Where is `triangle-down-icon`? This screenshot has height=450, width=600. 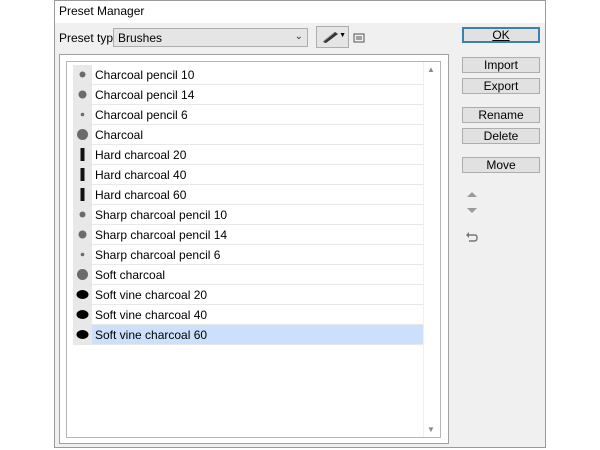 triangle-down-icon is located at coordinates (472, 211).